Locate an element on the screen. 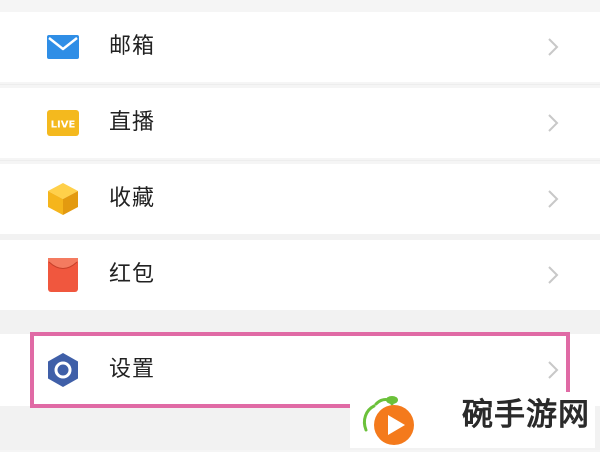 This screenshot has width=600, height=452. watermark: 碗手游网 is located at coordinates (472, 420).